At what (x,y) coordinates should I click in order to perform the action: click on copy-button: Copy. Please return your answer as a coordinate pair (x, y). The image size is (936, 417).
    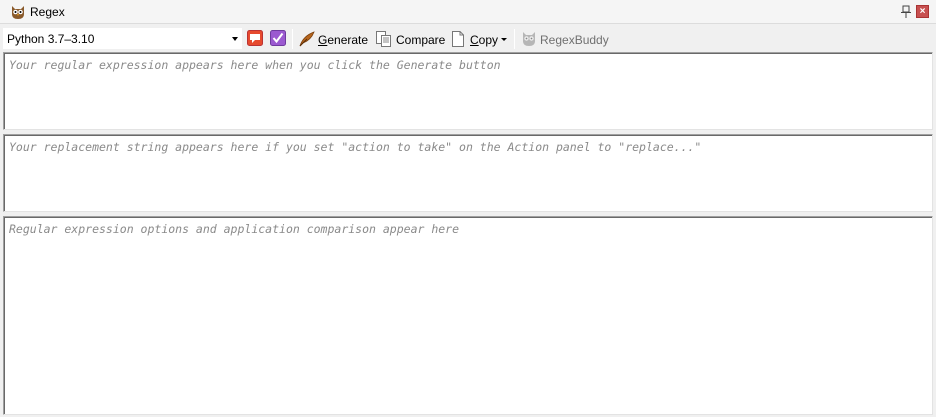
    Looking at the image, I should click on (479, 39).